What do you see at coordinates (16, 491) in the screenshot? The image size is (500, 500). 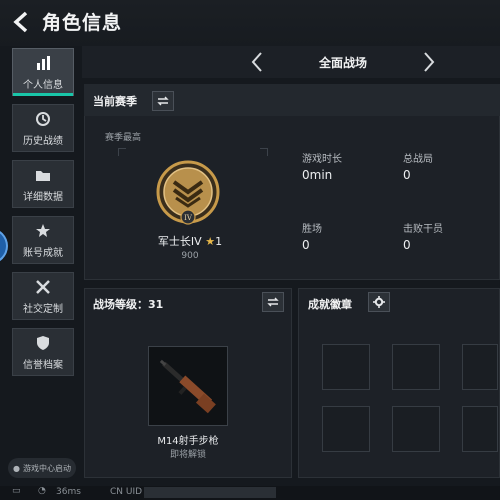 I see `battery-icon: ▭` at bounding box center [16, 491].